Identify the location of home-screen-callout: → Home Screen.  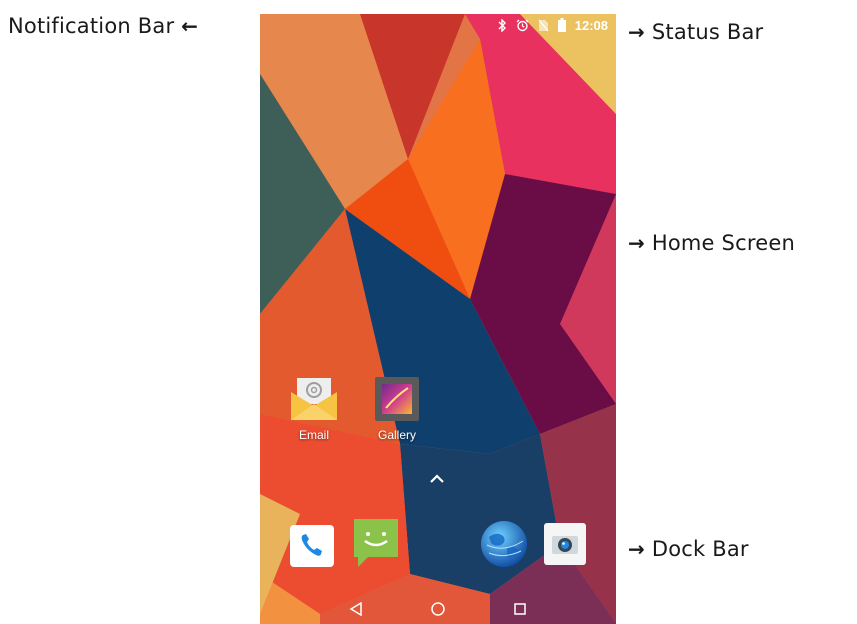
(711, 243).